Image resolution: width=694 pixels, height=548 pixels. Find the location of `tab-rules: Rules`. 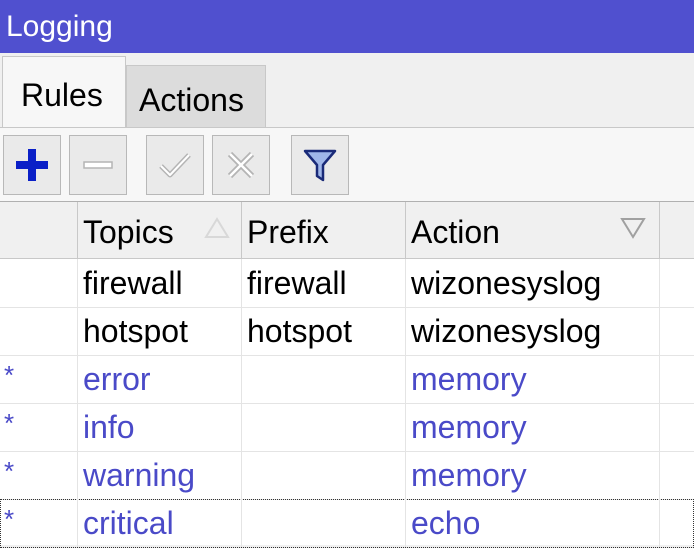

tab-rules: Rules is located at coordinates (64, 92).